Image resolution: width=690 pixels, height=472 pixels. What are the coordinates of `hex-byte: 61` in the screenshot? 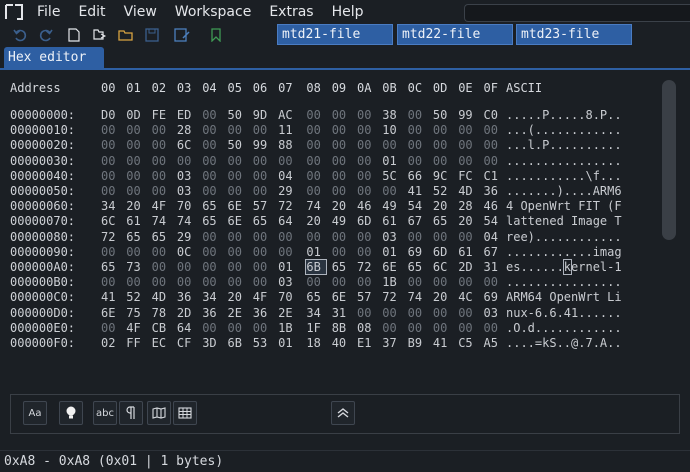 It's located at (392, 221).